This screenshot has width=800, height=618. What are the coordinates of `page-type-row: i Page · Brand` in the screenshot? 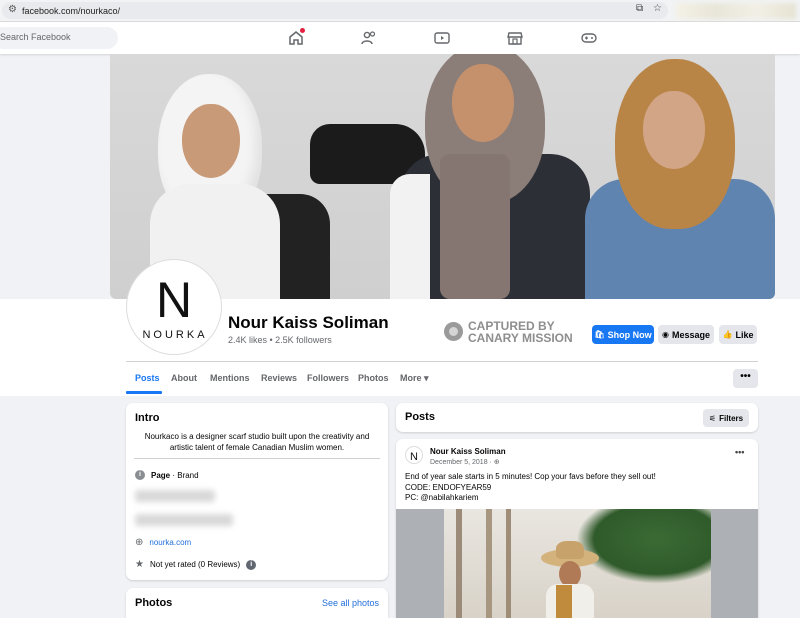 It's located at (167, 475).